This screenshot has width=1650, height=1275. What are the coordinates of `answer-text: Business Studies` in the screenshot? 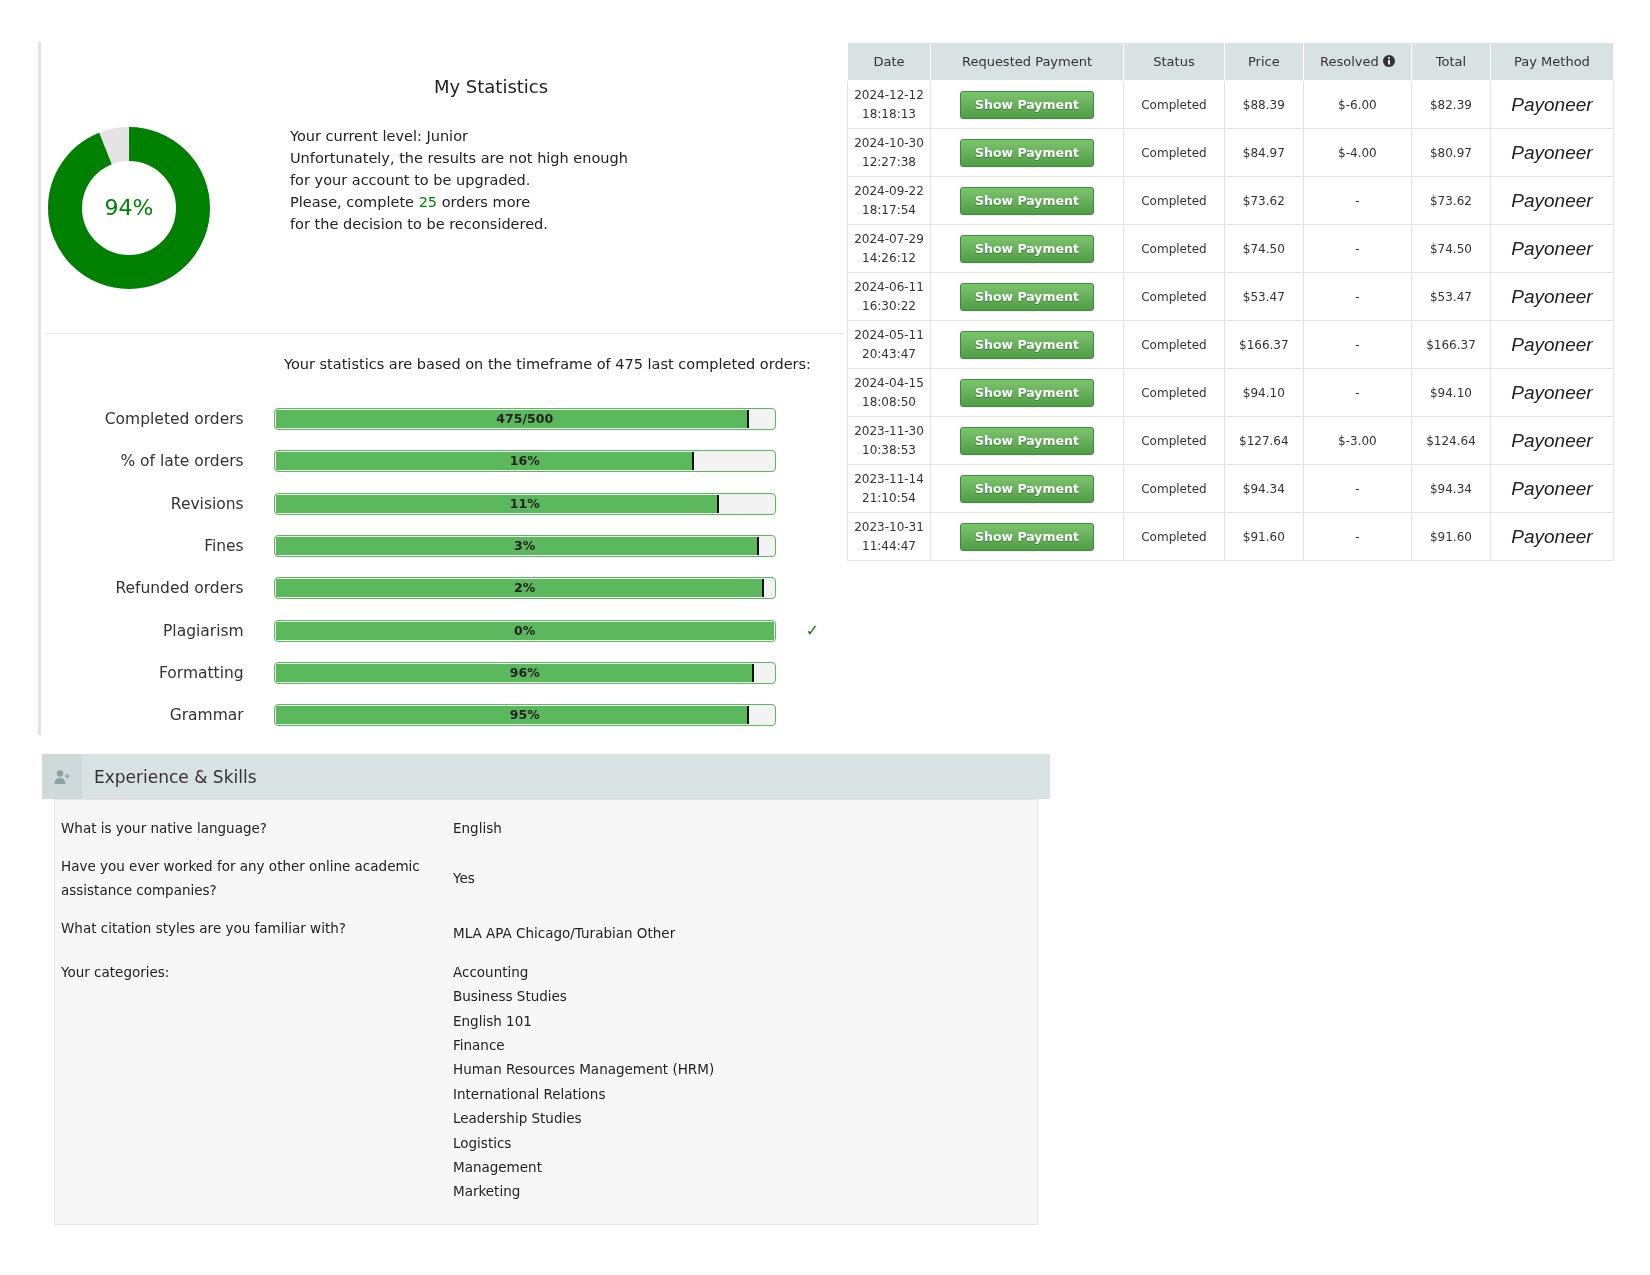 It's located at (510, 997).